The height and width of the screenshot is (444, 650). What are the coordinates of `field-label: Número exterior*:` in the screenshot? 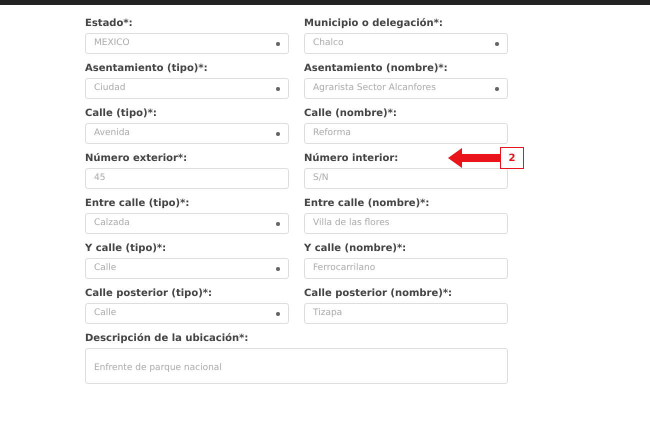 It's located at (136, 158).